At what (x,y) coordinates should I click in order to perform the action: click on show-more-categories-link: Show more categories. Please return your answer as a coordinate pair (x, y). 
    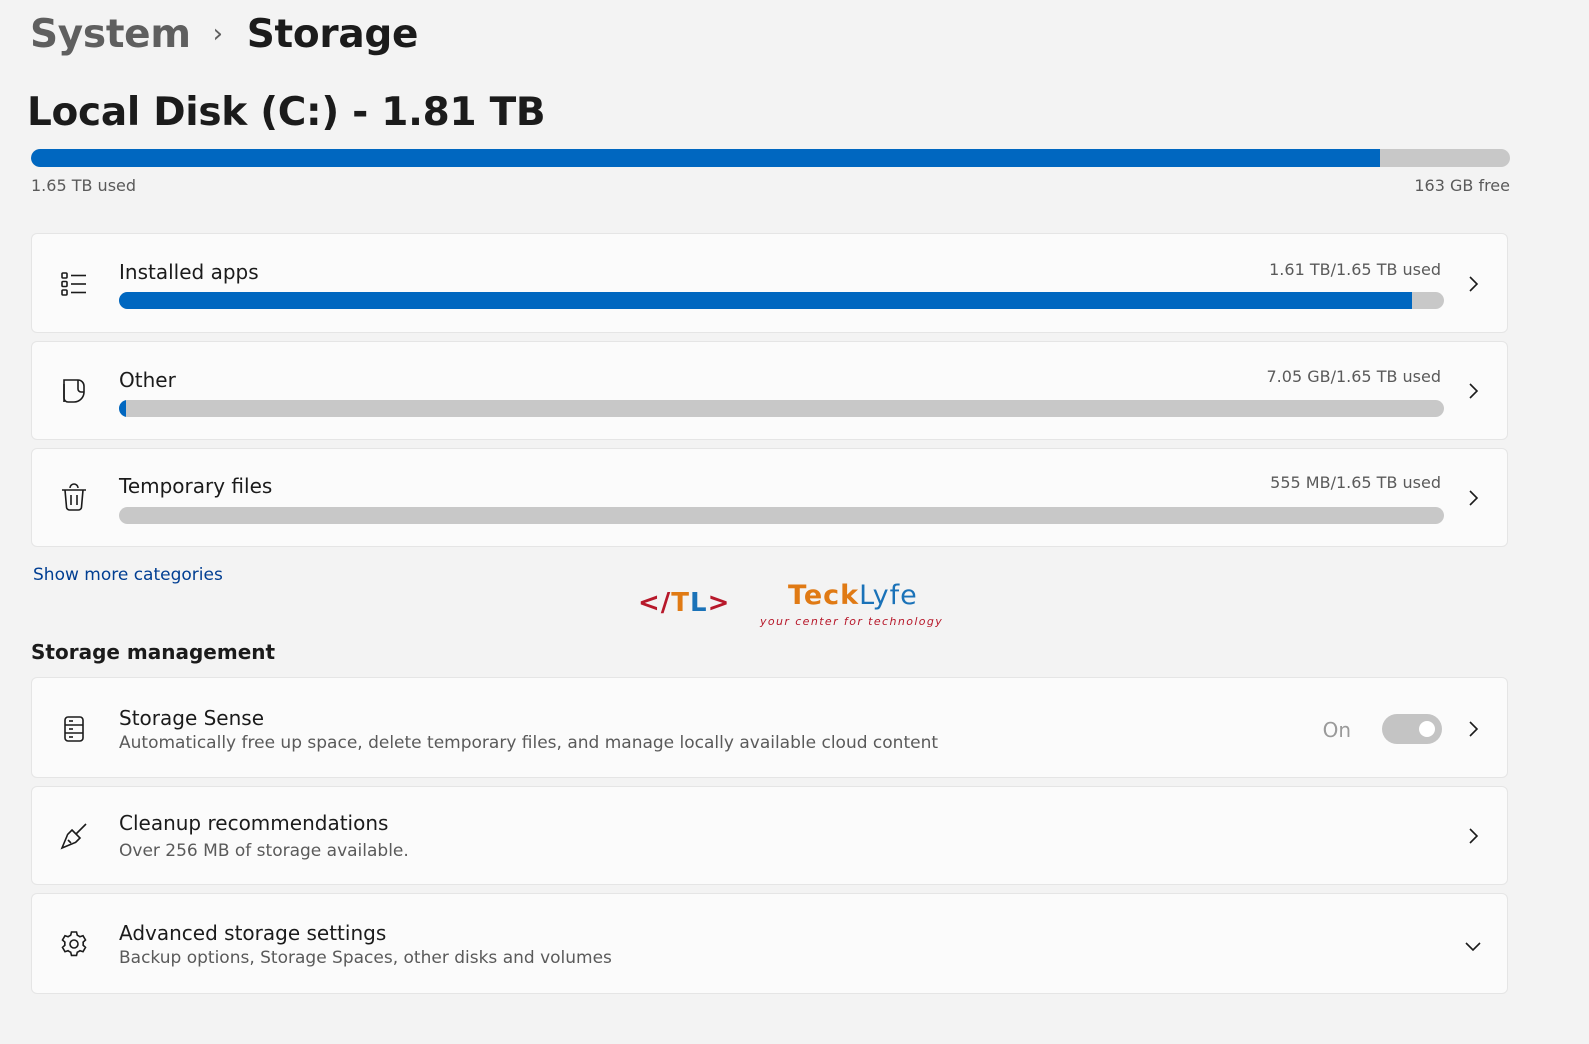
    Looking at the image, I should click on (128, 575).